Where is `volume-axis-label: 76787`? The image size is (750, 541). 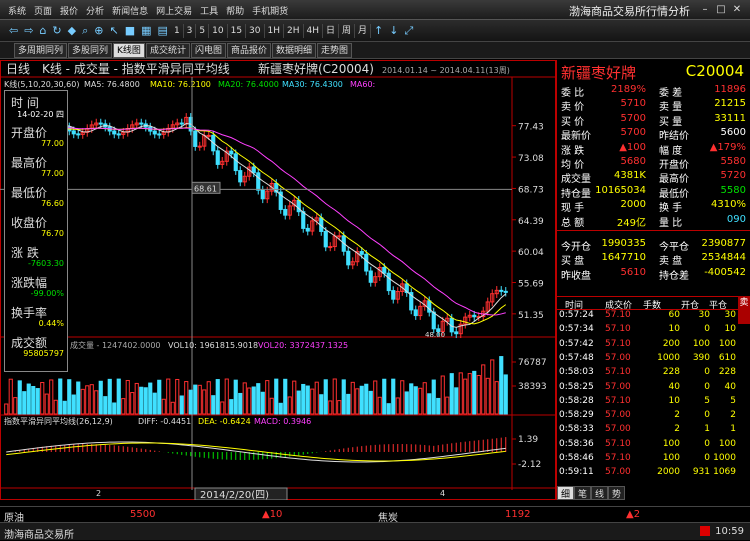 volume-axis-label: 76787 is located at coordinates (532, 363).